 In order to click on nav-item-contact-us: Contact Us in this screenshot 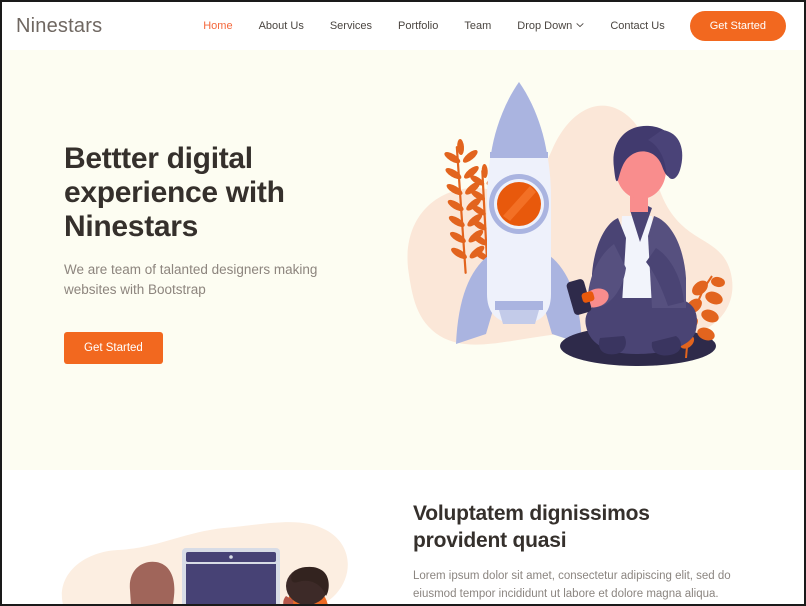, I will do `click(637, 25)`.